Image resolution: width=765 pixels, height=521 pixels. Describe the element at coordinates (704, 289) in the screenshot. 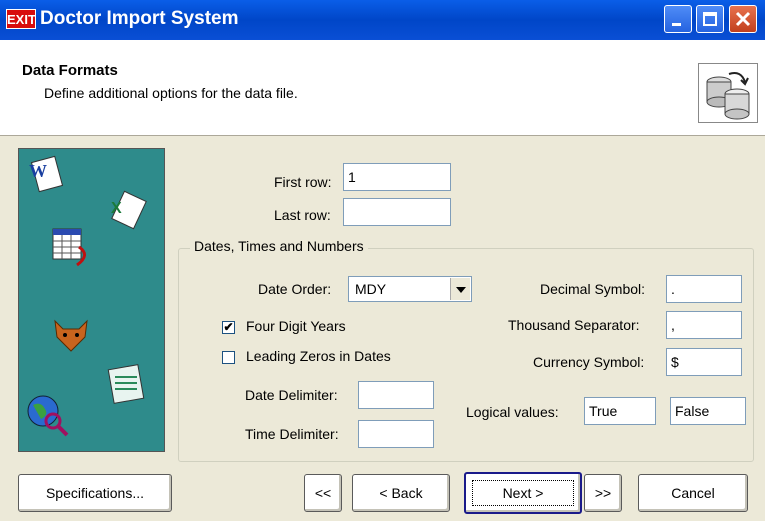

I see `decimal-symbol-input: .` at that location.